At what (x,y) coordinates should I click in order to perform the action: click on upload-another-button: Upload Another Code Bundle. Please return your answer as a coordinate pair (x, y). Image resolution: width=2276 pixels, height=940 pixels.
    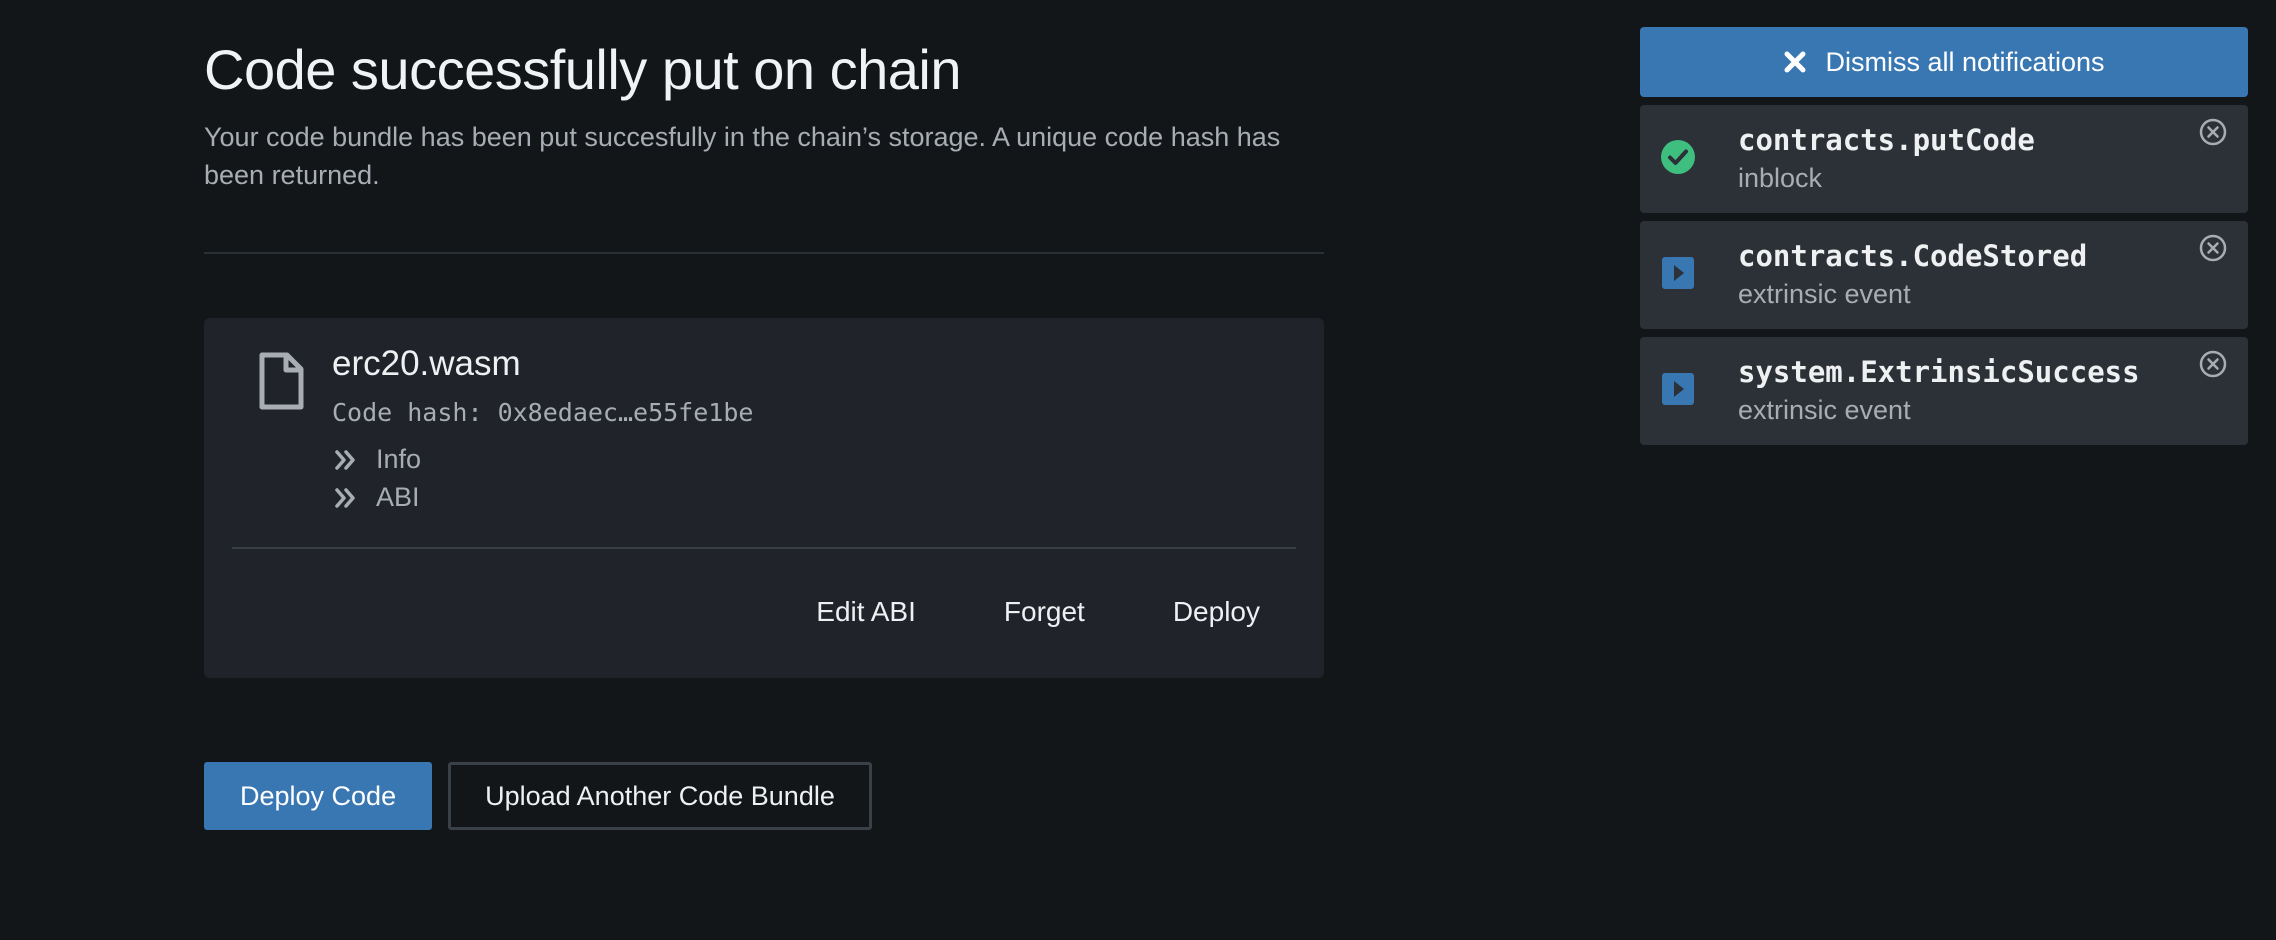
    Looking at the image, I should click on (660, 796).